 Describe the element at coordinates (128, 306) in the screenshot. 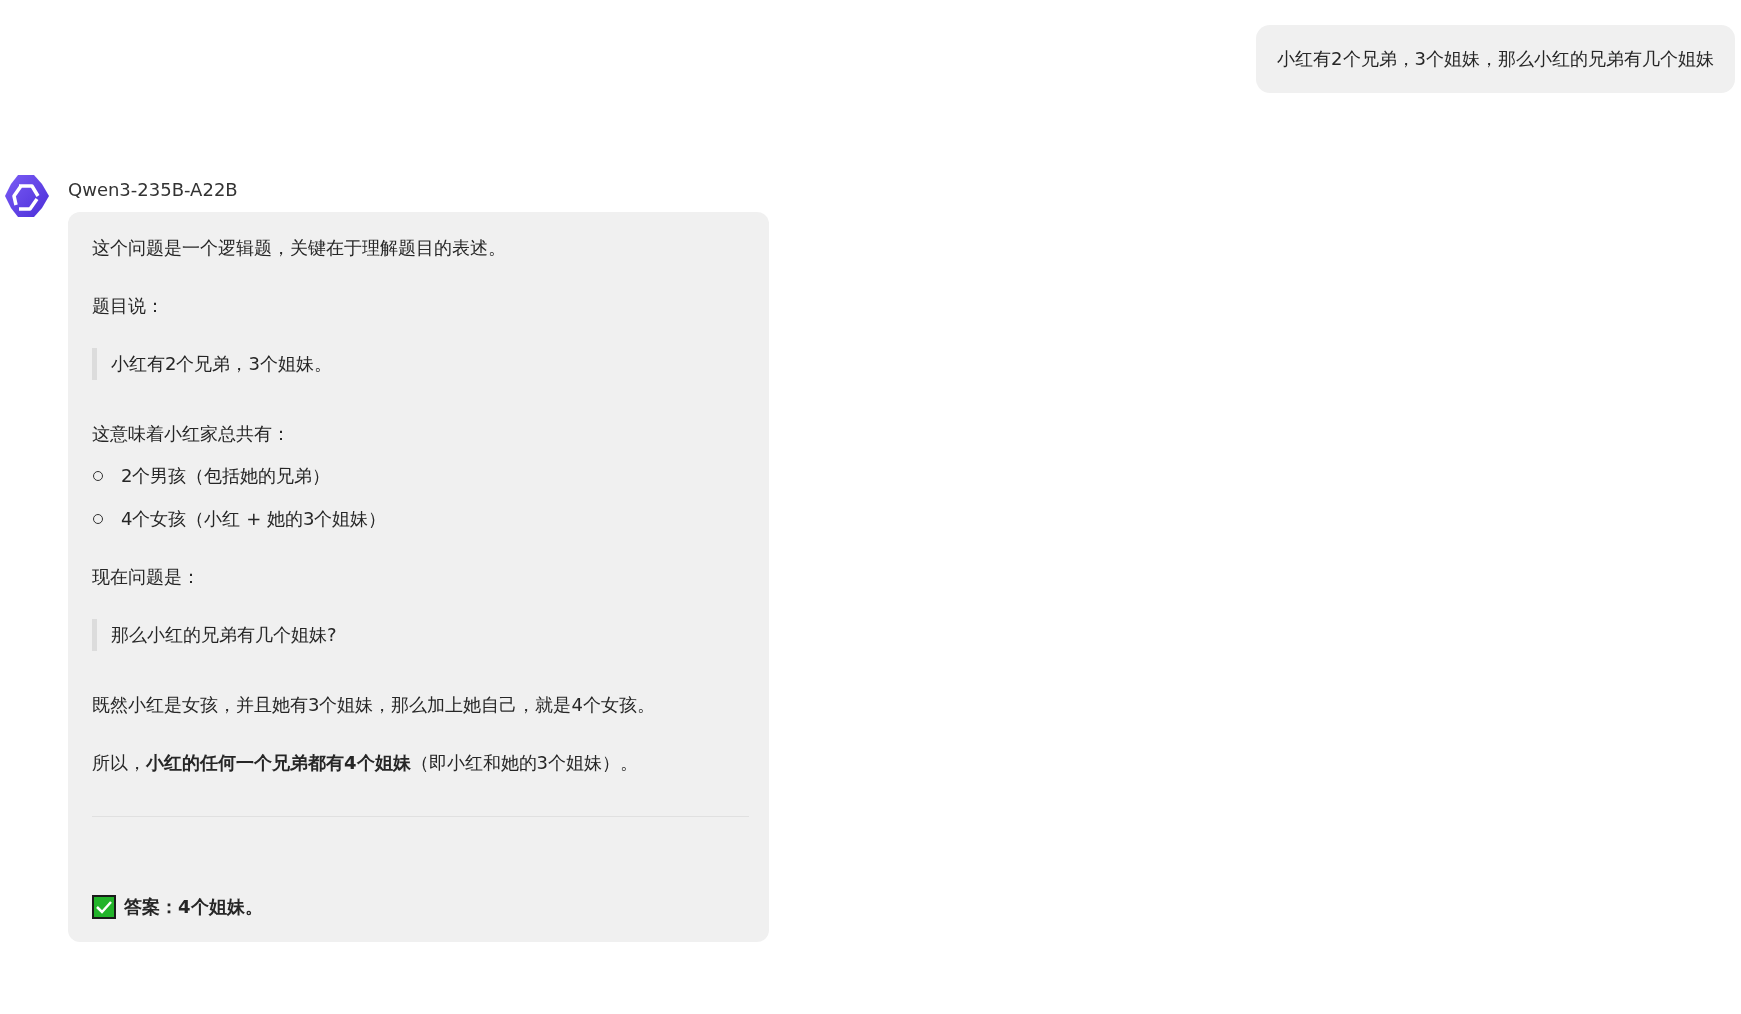

I see `paragraph: 题目说：` at that location.